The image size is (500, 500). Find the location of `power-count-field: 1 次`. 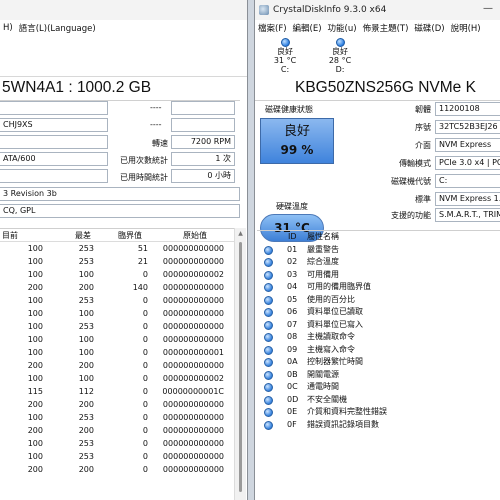

power-count-field: 1 次 is located at coordinates (203, 159).